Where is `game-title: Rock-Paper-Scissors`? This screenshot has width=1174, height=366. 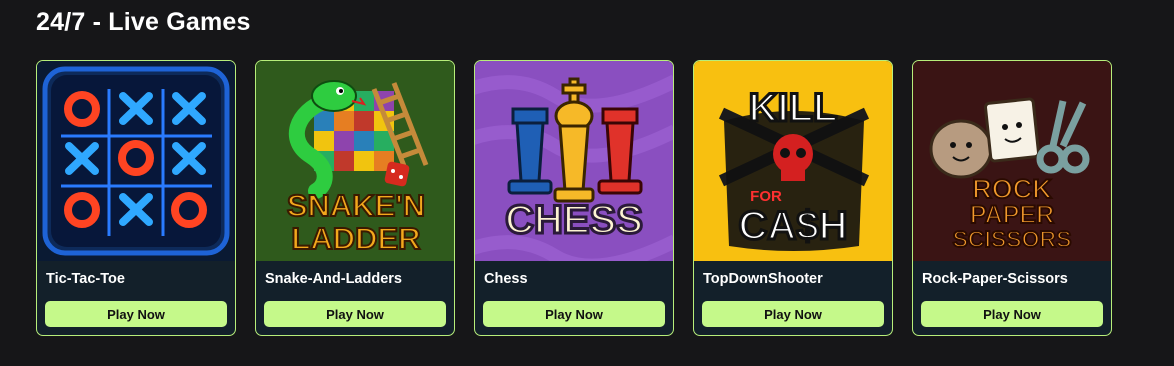
game-title: Rock-Paper-Scissors is located at coordinates (995, 279).